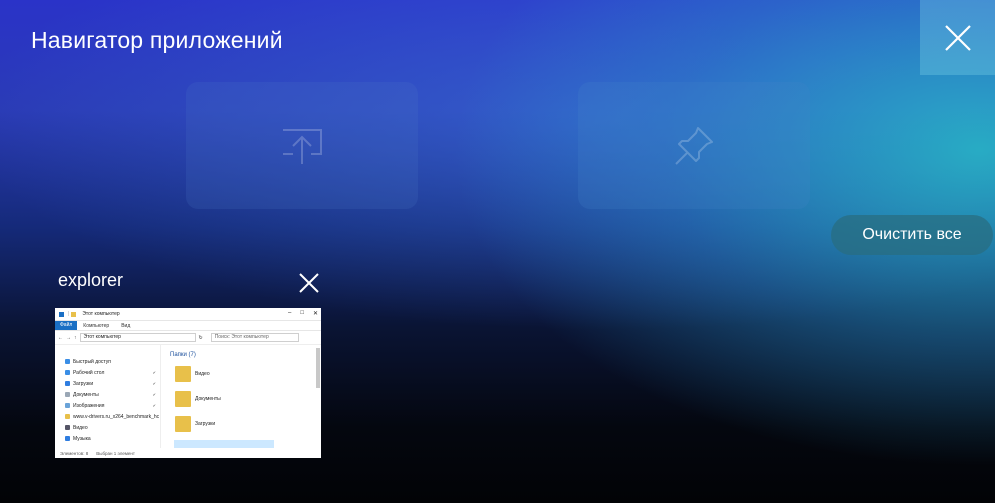  What do you see at coordinates (97, 453) in the screenshot?
I see `thumb-status-bar: Элементов: 8 Выбран 1 элемент` at bounding box center [97, 453].